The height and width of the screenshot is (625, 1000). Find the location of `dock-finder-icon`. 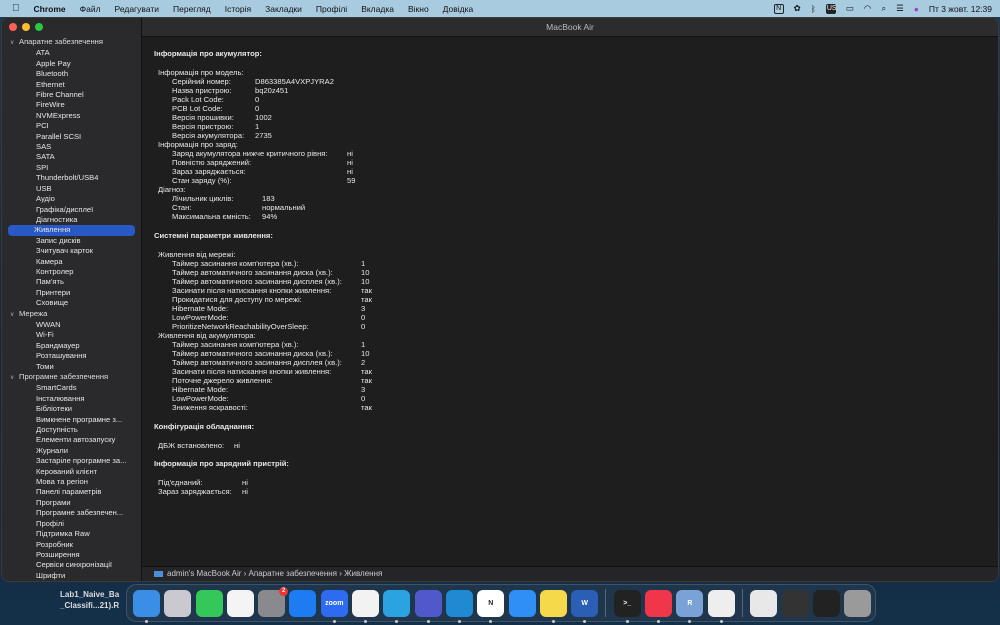

dock-finder-icon is located at coordinates (146, 606).